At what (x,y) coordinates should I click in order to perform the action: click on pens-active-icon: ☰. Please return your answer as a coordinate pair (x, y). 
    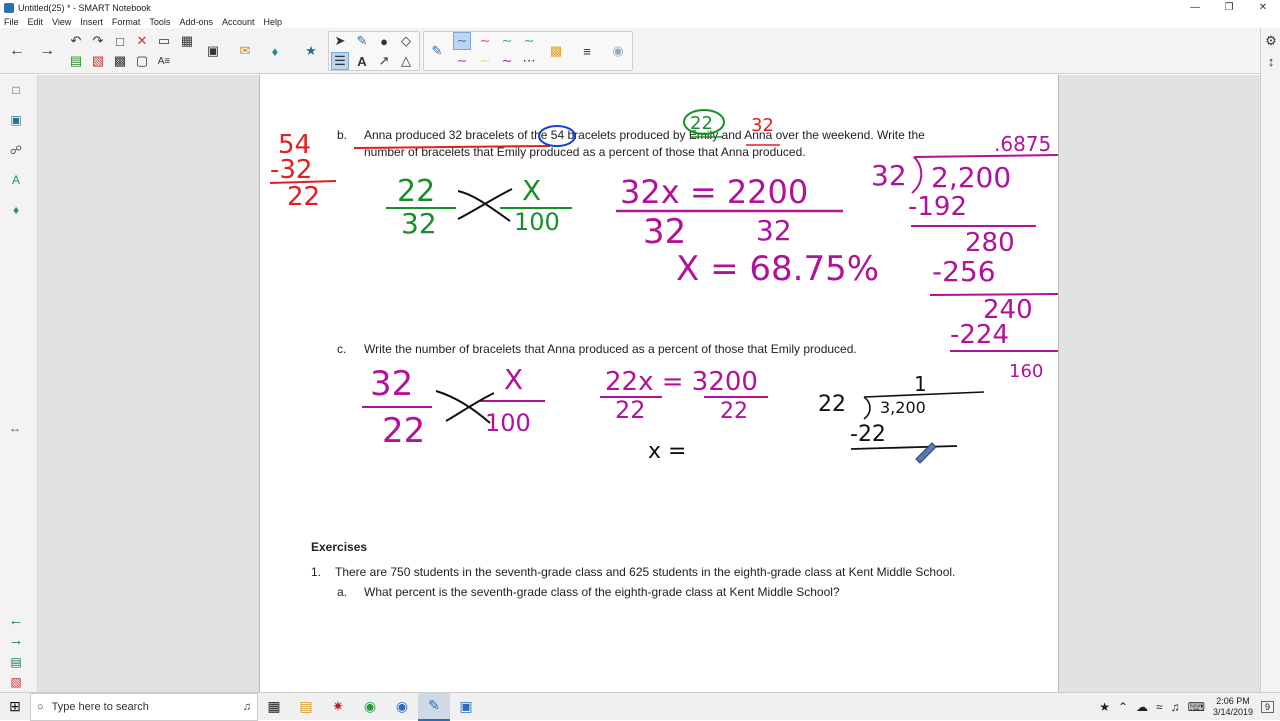
    Looking at the image, I should click on (340, 61).